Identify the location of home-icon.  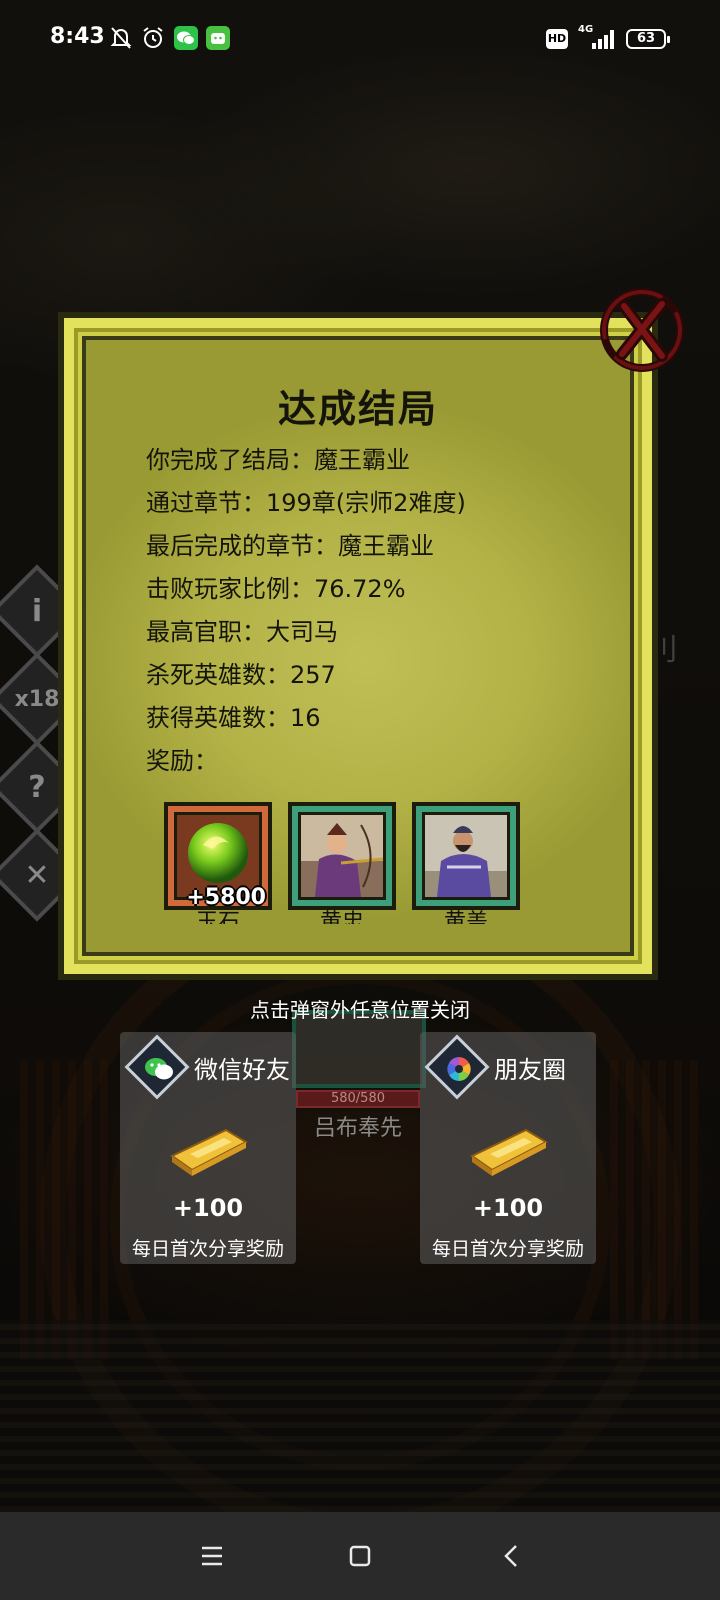
(360, 1556).